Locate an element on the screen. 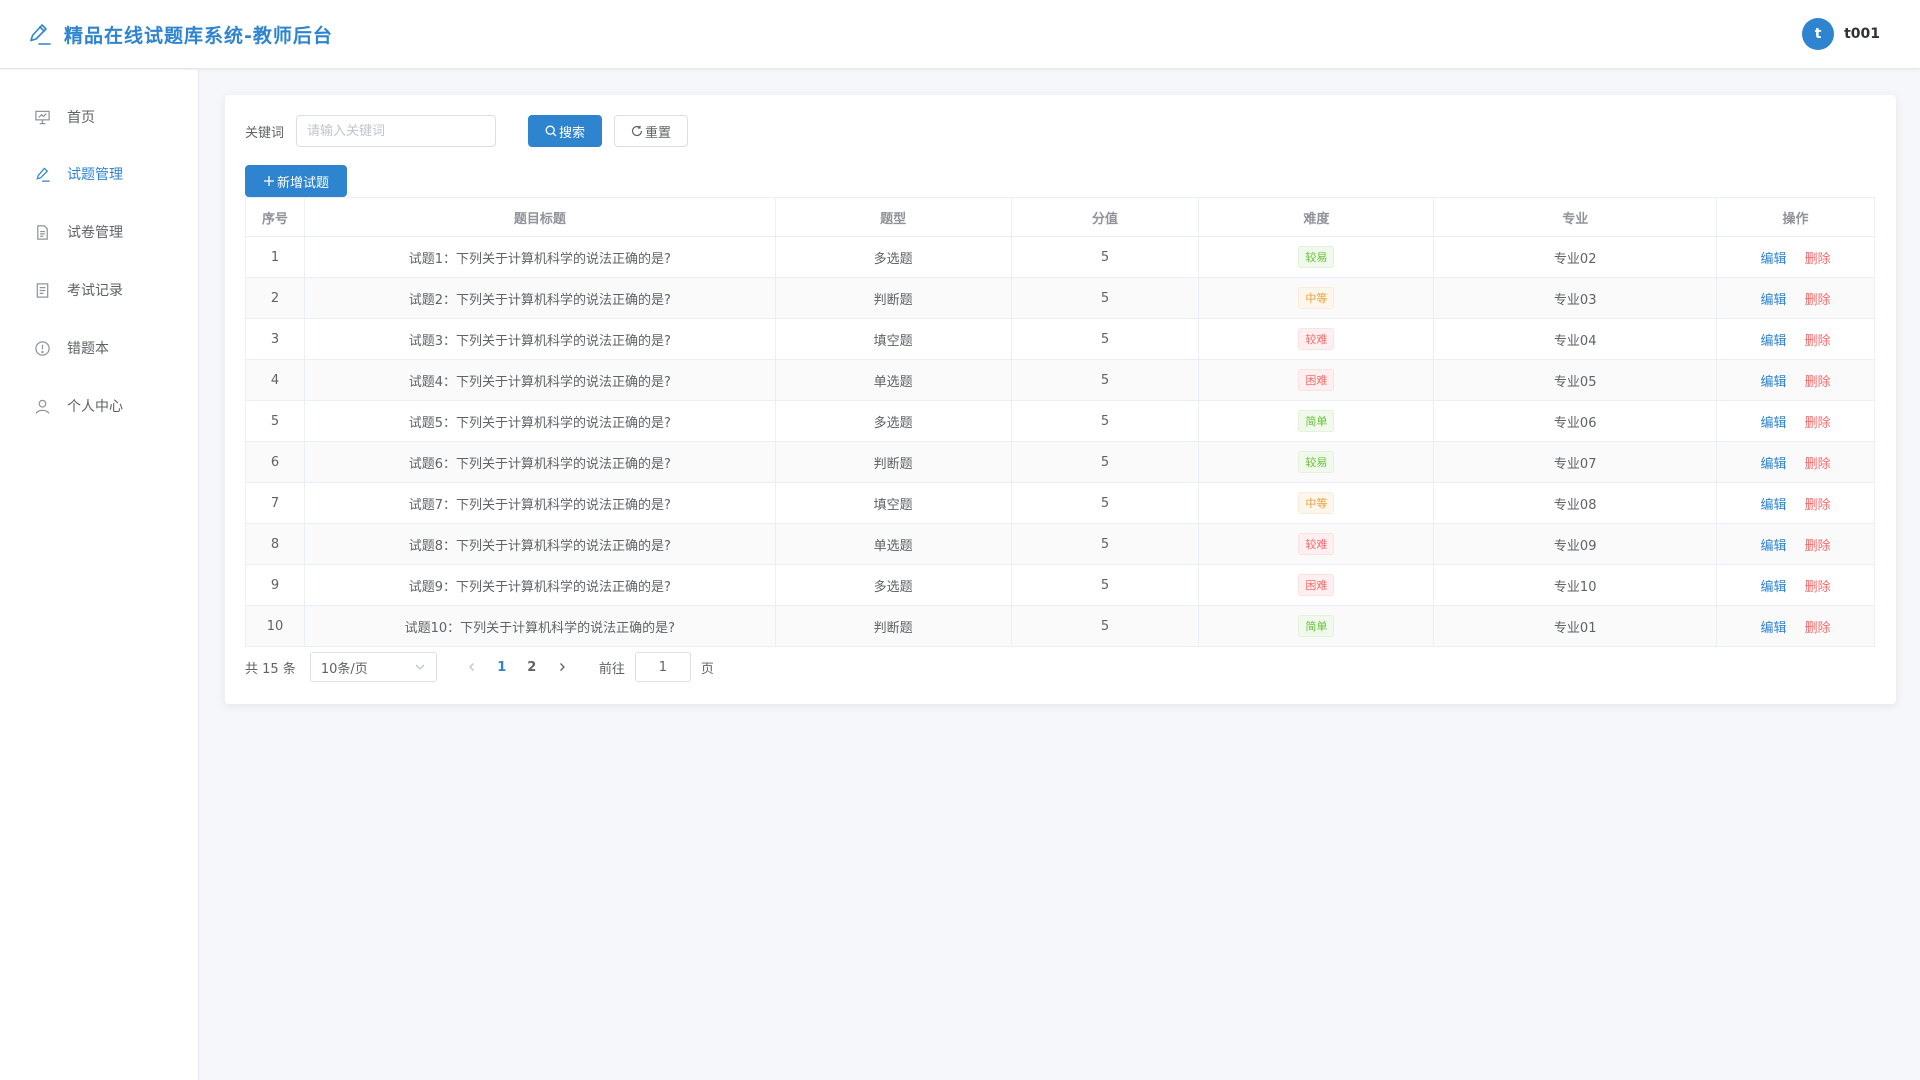  table-header-row: 序号 题目标题 题型 分值 难度 专业 操作 is located at coordinates (1061, 217).